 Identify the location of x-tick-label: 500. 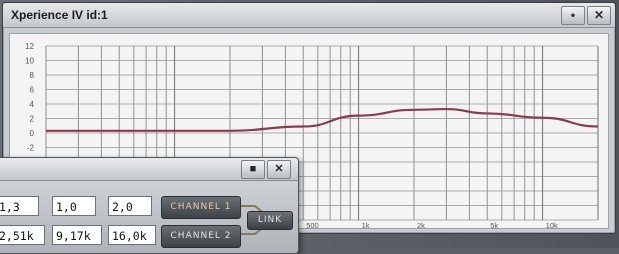
(312, 224).